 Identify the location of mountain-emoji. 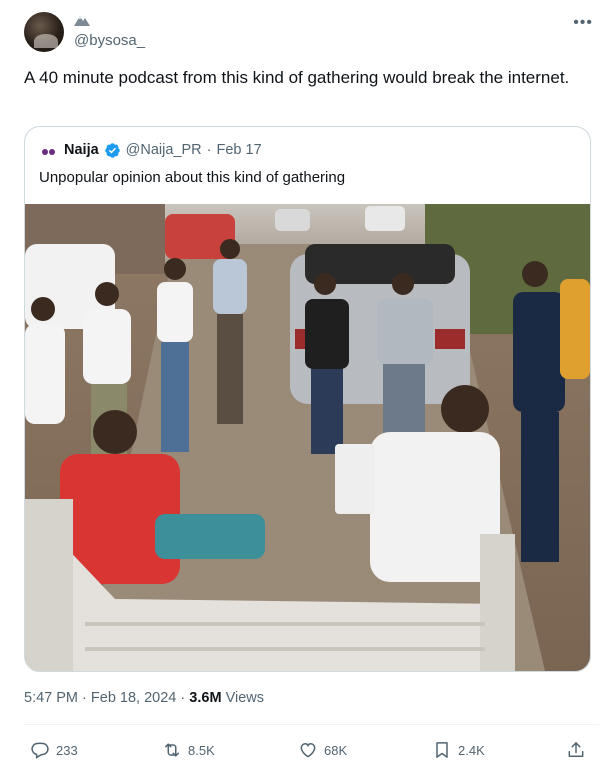
(82, 21).